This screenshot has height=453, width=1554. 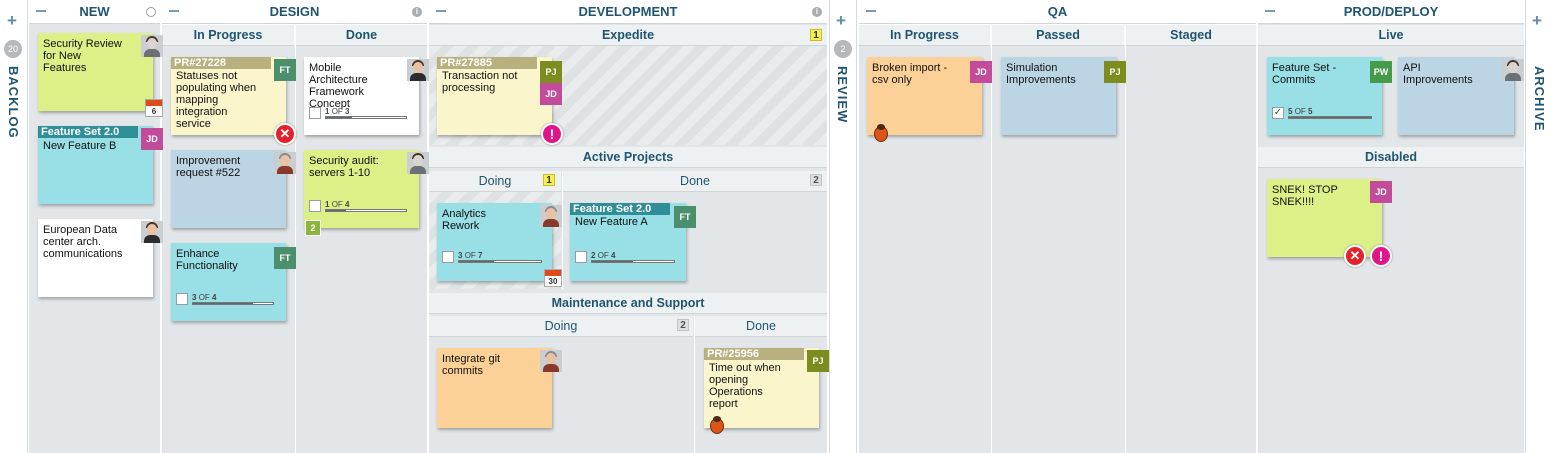 I want to click on column-header-prod: PROD/DEPLOY, so click(x=1391, y=12).